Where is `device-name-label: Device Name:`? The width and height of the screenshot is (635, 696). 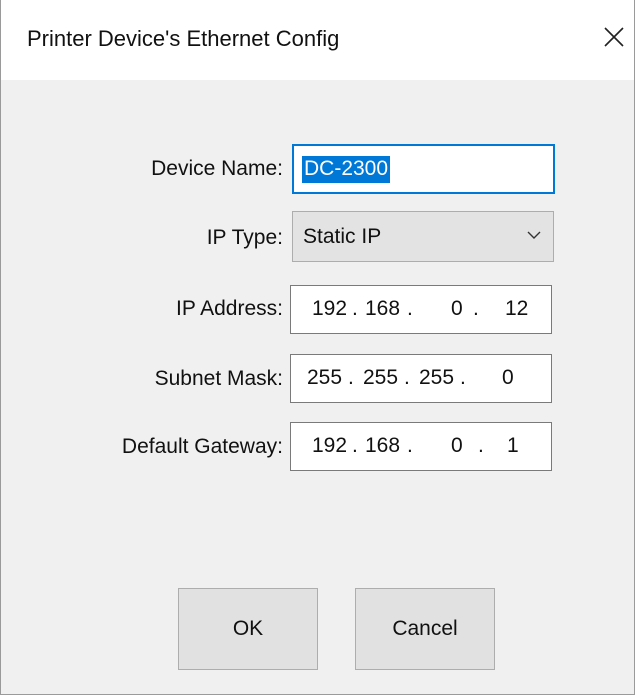 device-name-label: Device Name: is located at coordinates (217, 168).